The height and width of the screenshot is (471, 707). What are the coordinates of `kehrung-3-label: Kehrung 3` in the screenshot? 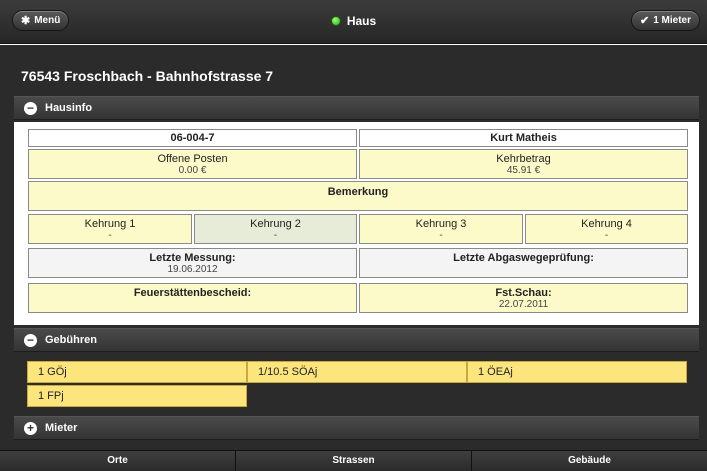 It's located at (441, 224).